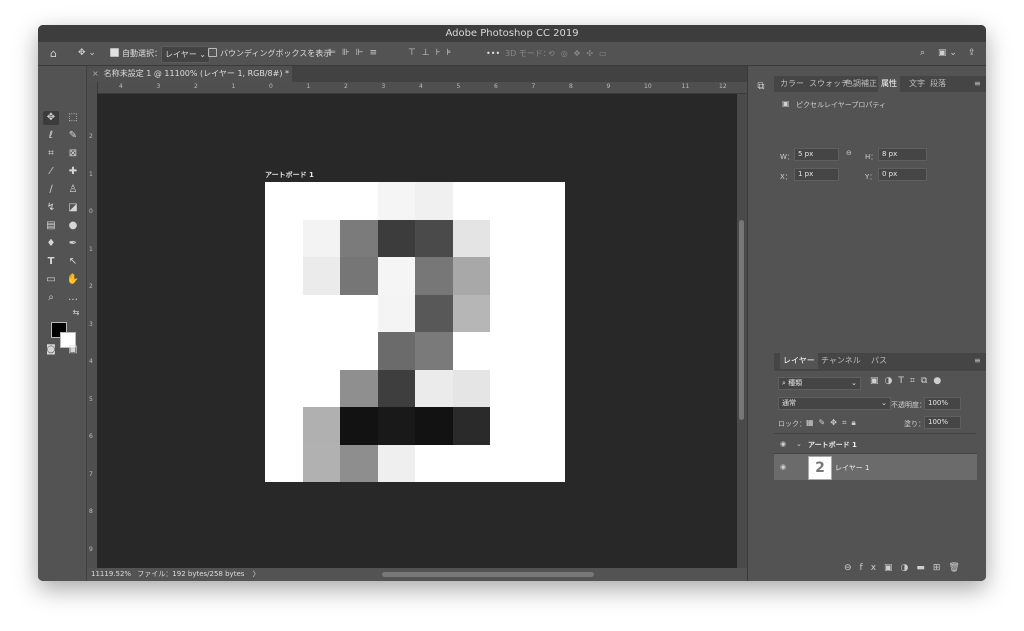  I want to click on history-brush-tool-icon: ↯, so click(51, 208).